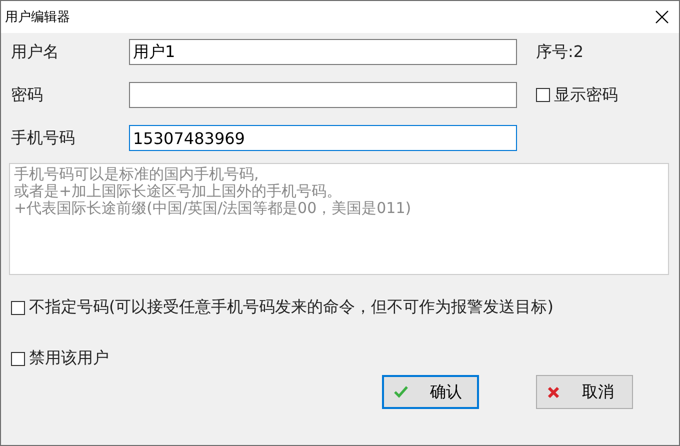  What do you see at coordinates (323, 138) in the screenshot?
I see `input-field: 15307483969` at bounding box center [323, 138].